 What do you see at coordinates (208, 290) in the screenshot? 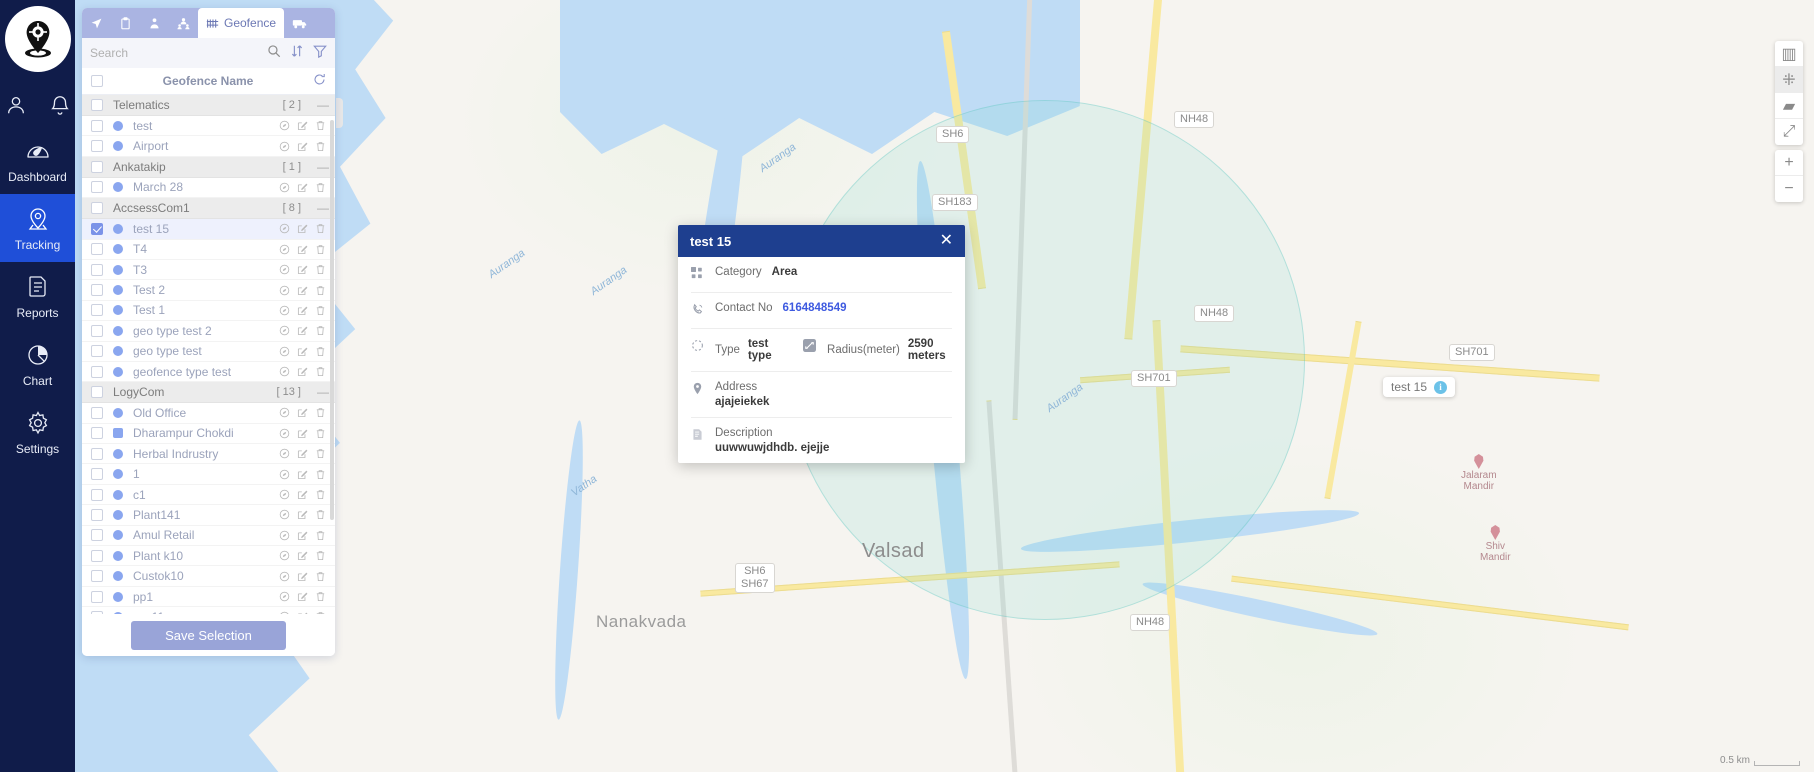
I see `geofence-list-item: Test 2` at bounding box center [208, 290].